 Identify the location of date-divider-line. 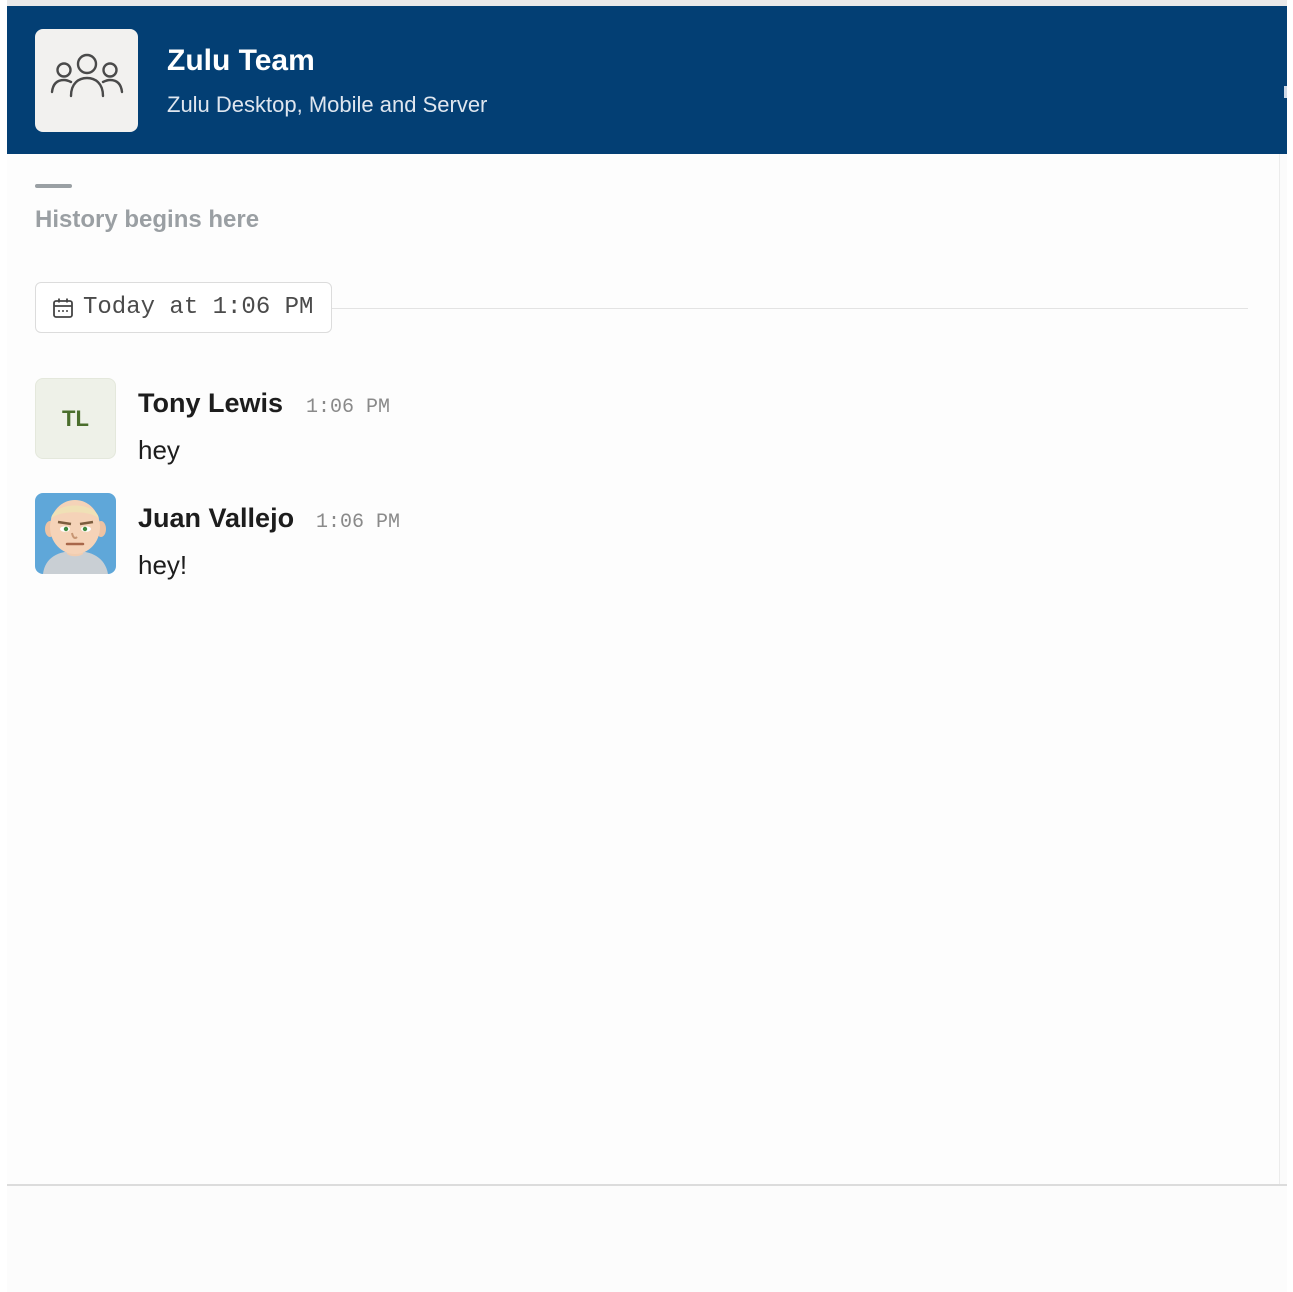
(790, 308).